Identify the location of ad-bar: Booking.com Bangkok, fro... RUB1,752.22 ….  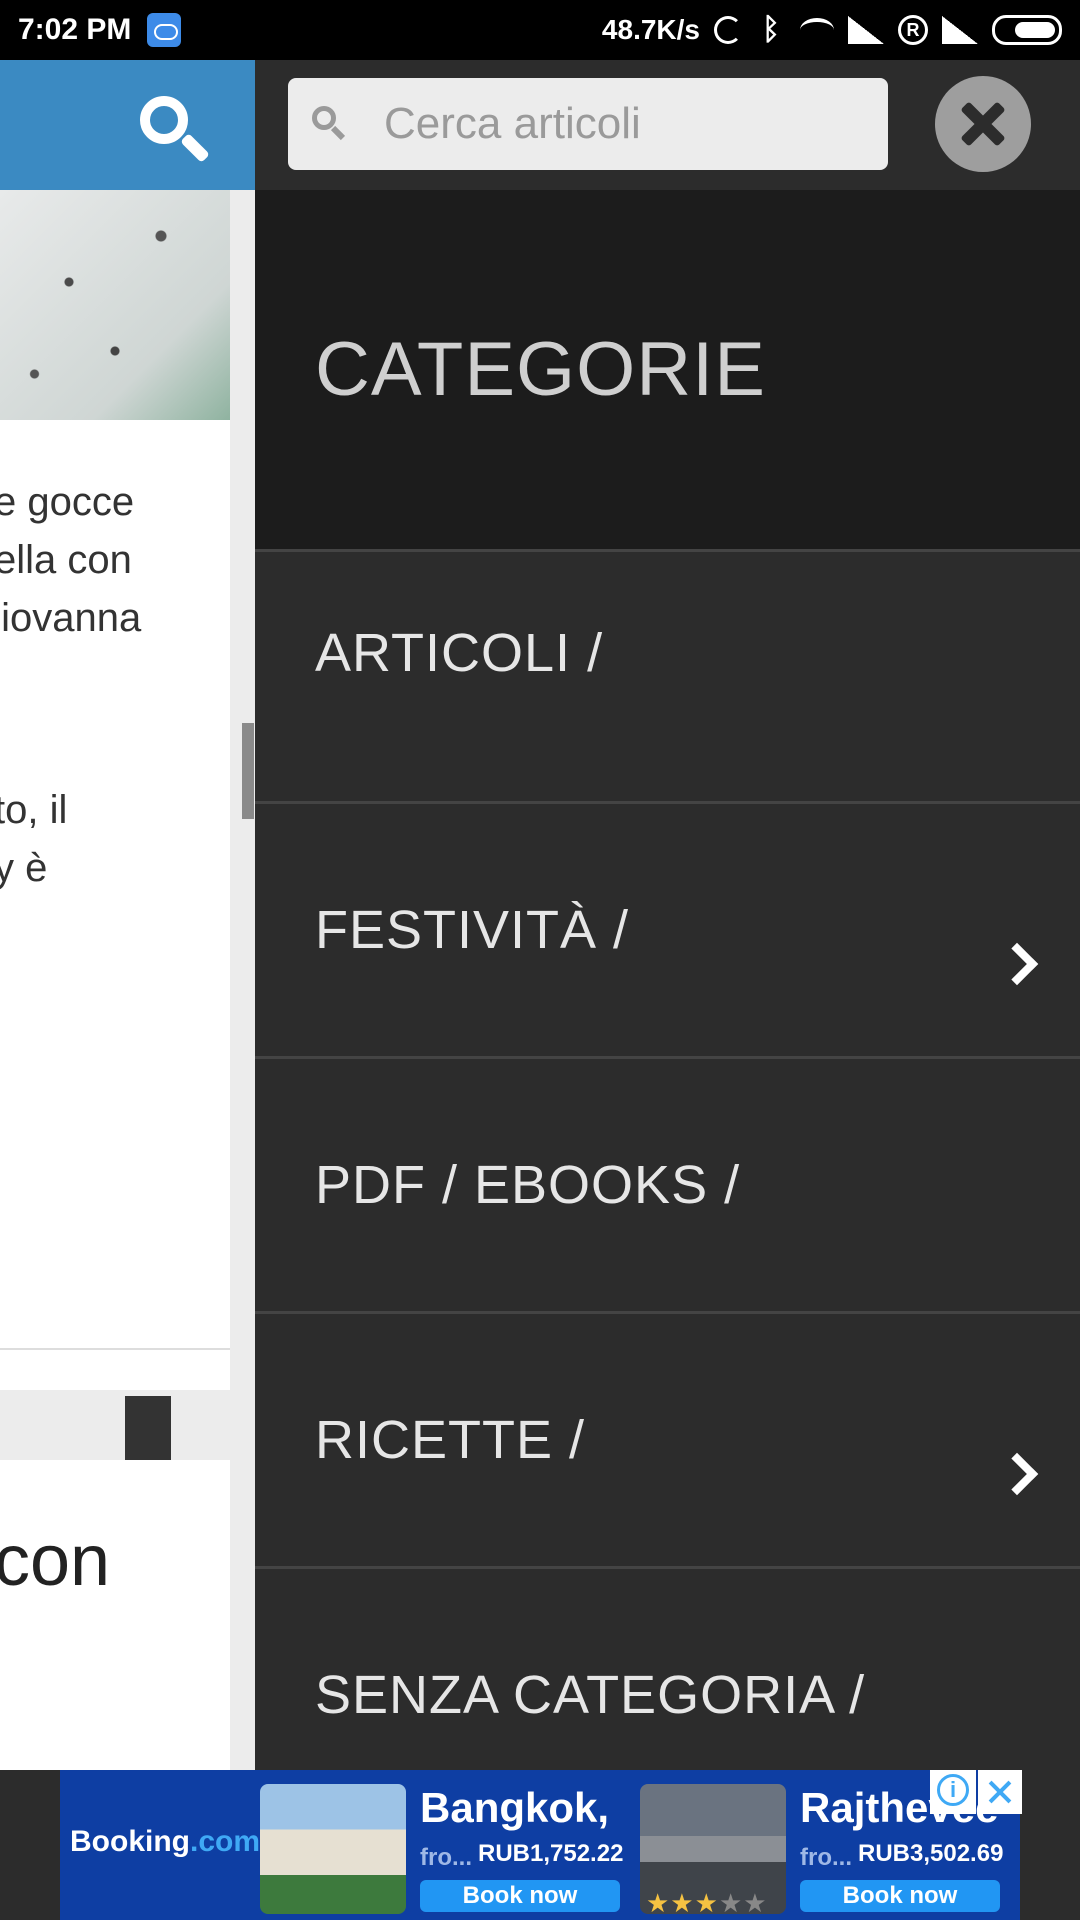
(540, 1845).